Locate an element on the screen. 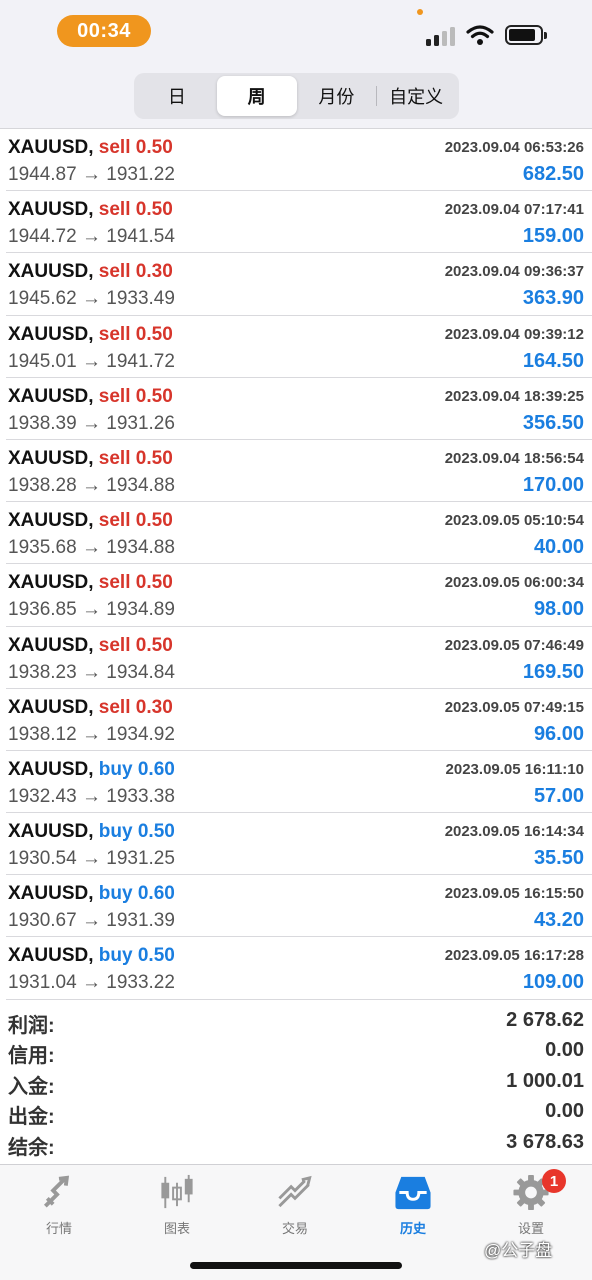 The image size is (592, 1280). tab-settings: 设置 1 is located at coordinates (531, 1203).